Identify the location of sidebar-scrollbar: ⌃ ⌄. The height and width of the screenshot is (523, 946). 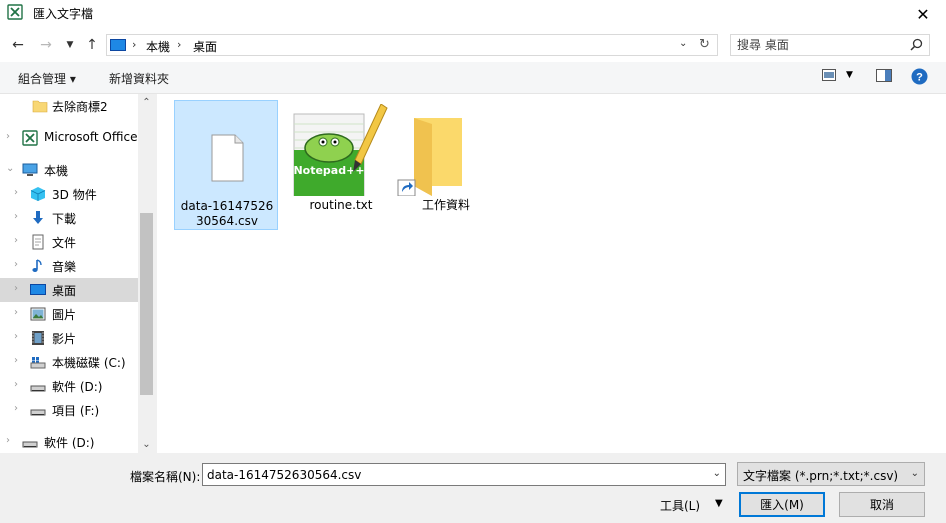
(146, 273).